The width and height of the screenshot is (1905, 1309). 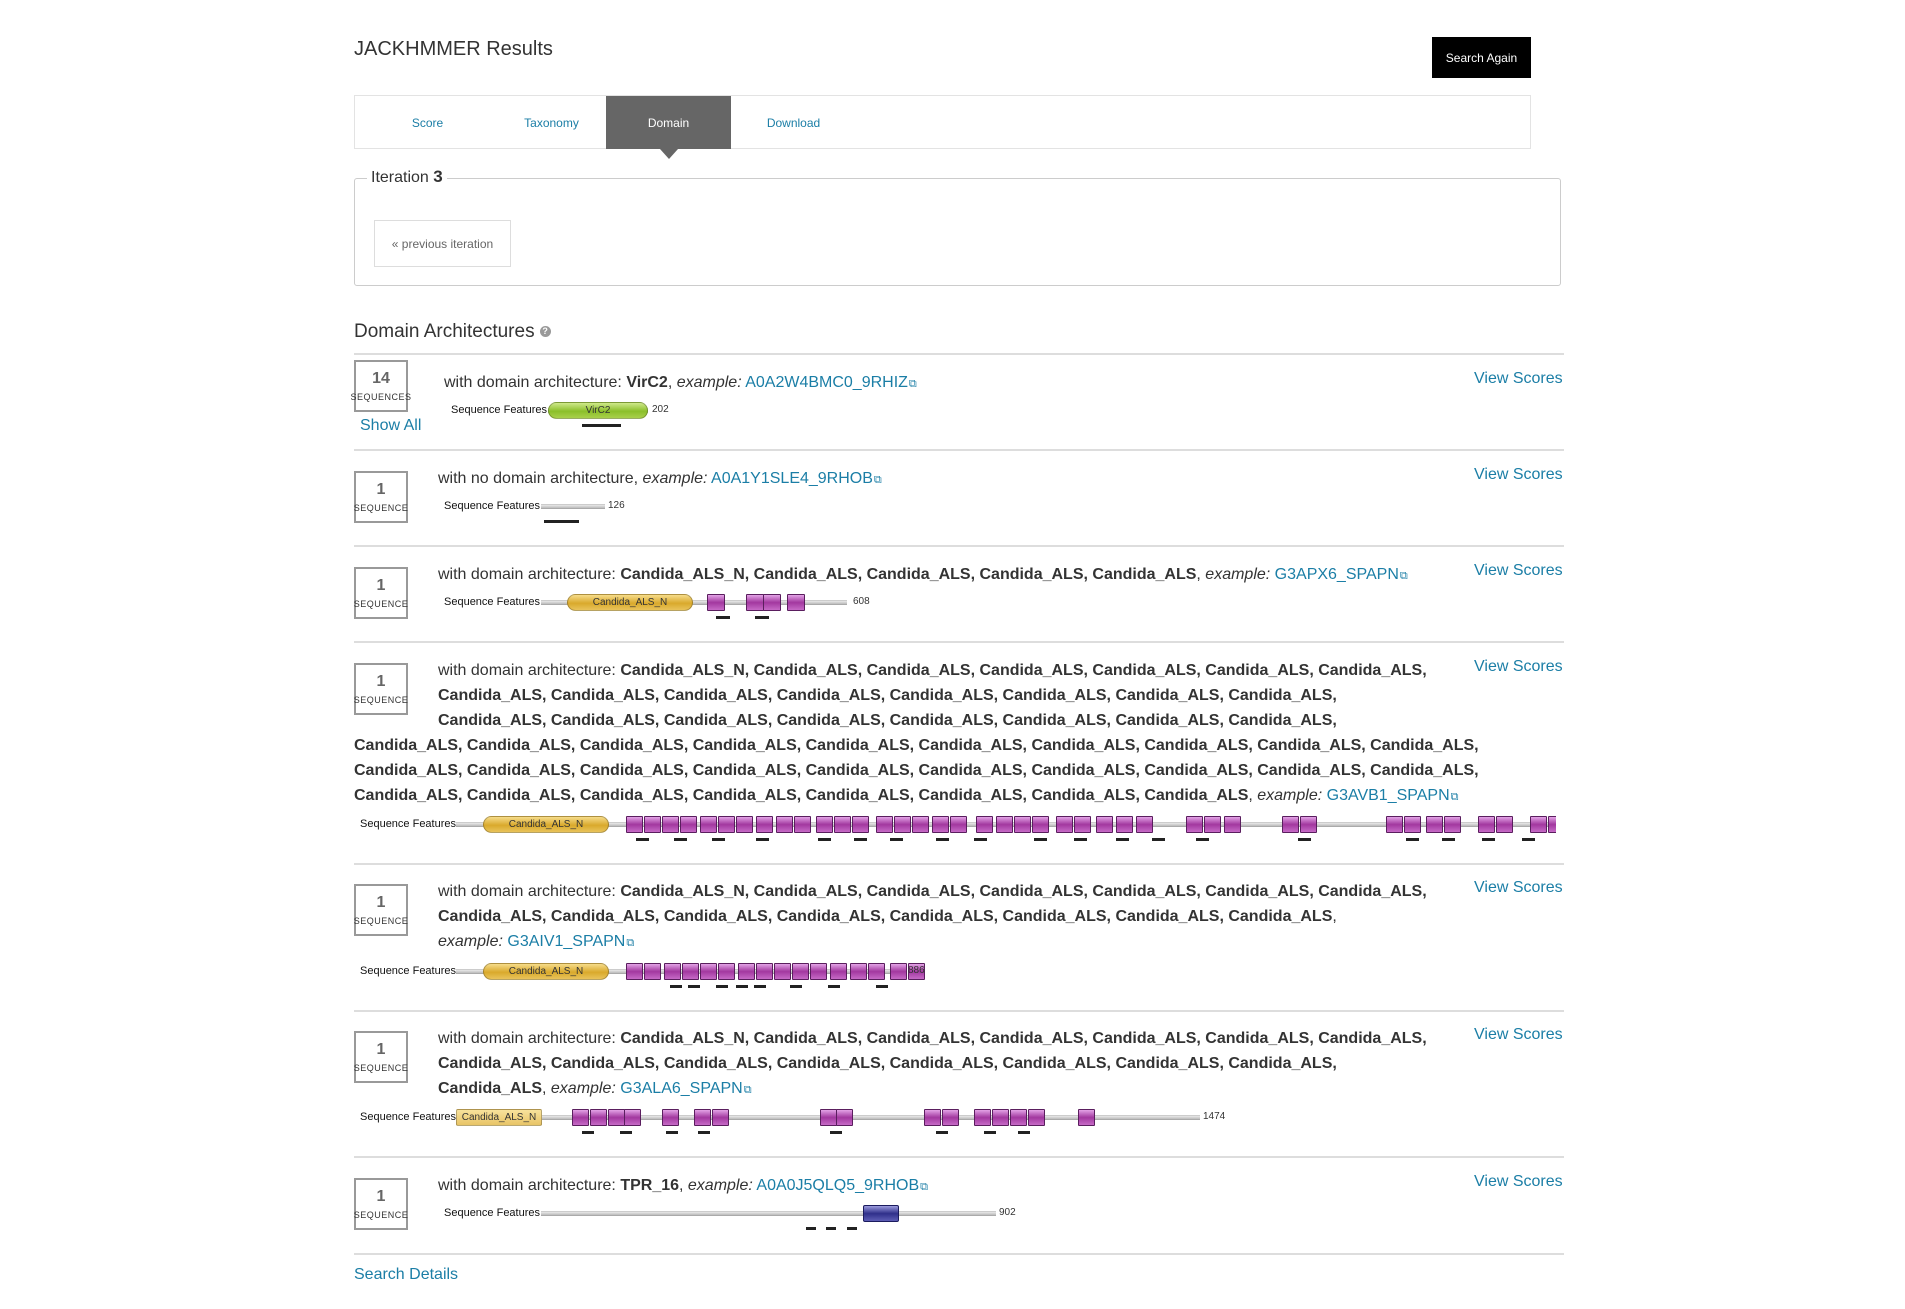 What do you see at coordinates (608, 416) in the screenshot?
I see `domain-graphic: VirC2` at bounding box center [608, 416].